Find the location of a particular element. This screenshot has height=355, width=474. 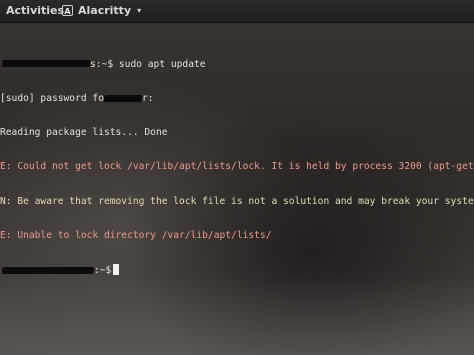

gnome-top-bar: Activities A Alacritty ▾ is located at coordinates (237, 11).